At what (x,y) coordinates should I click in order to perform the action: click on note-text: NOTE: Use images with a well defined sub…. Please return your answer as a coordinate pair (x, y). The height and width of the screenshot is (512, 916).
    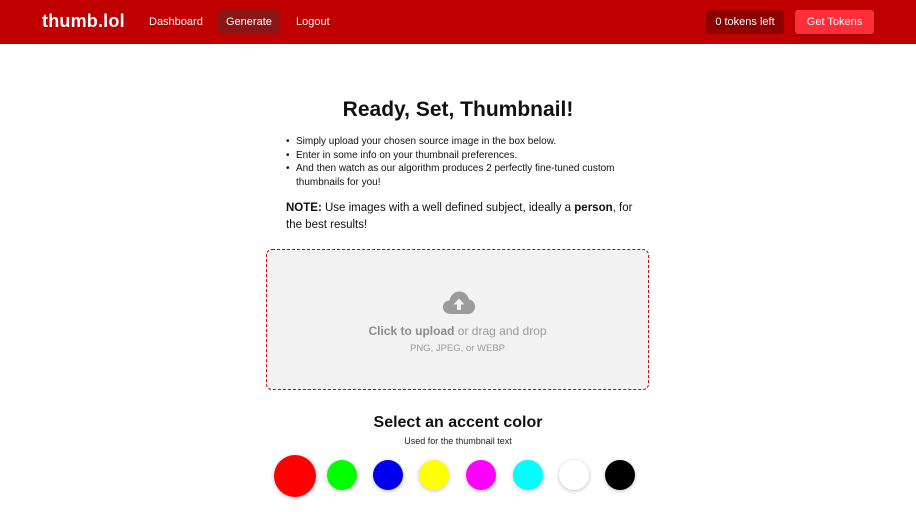
    Looking at the image, I should click on (466, 217).